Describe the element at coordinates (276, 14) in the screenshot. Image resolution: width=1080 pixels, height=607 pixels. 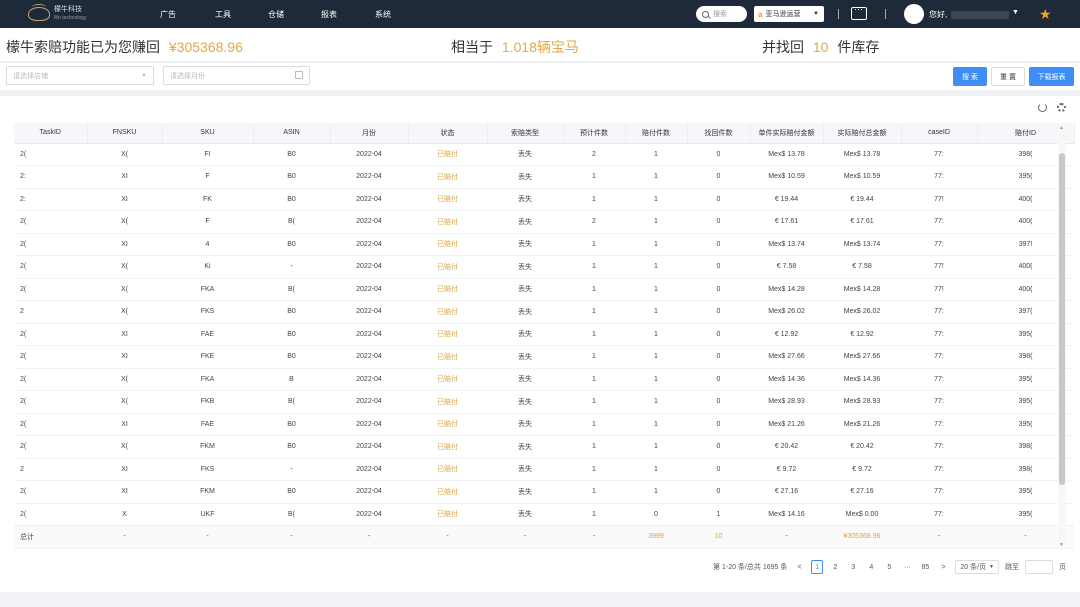
I see `menu-item-warehouse: 仓储` at that location.